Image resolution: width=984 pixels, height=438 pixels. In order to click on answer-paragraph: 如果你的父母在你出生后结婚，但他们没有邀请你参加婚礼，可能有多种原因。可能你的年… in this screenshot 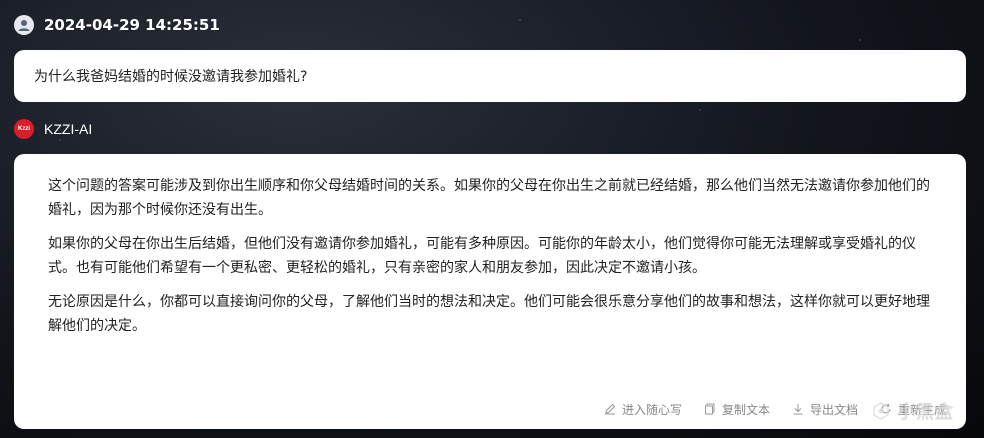, I will do `click(482, 256)`.